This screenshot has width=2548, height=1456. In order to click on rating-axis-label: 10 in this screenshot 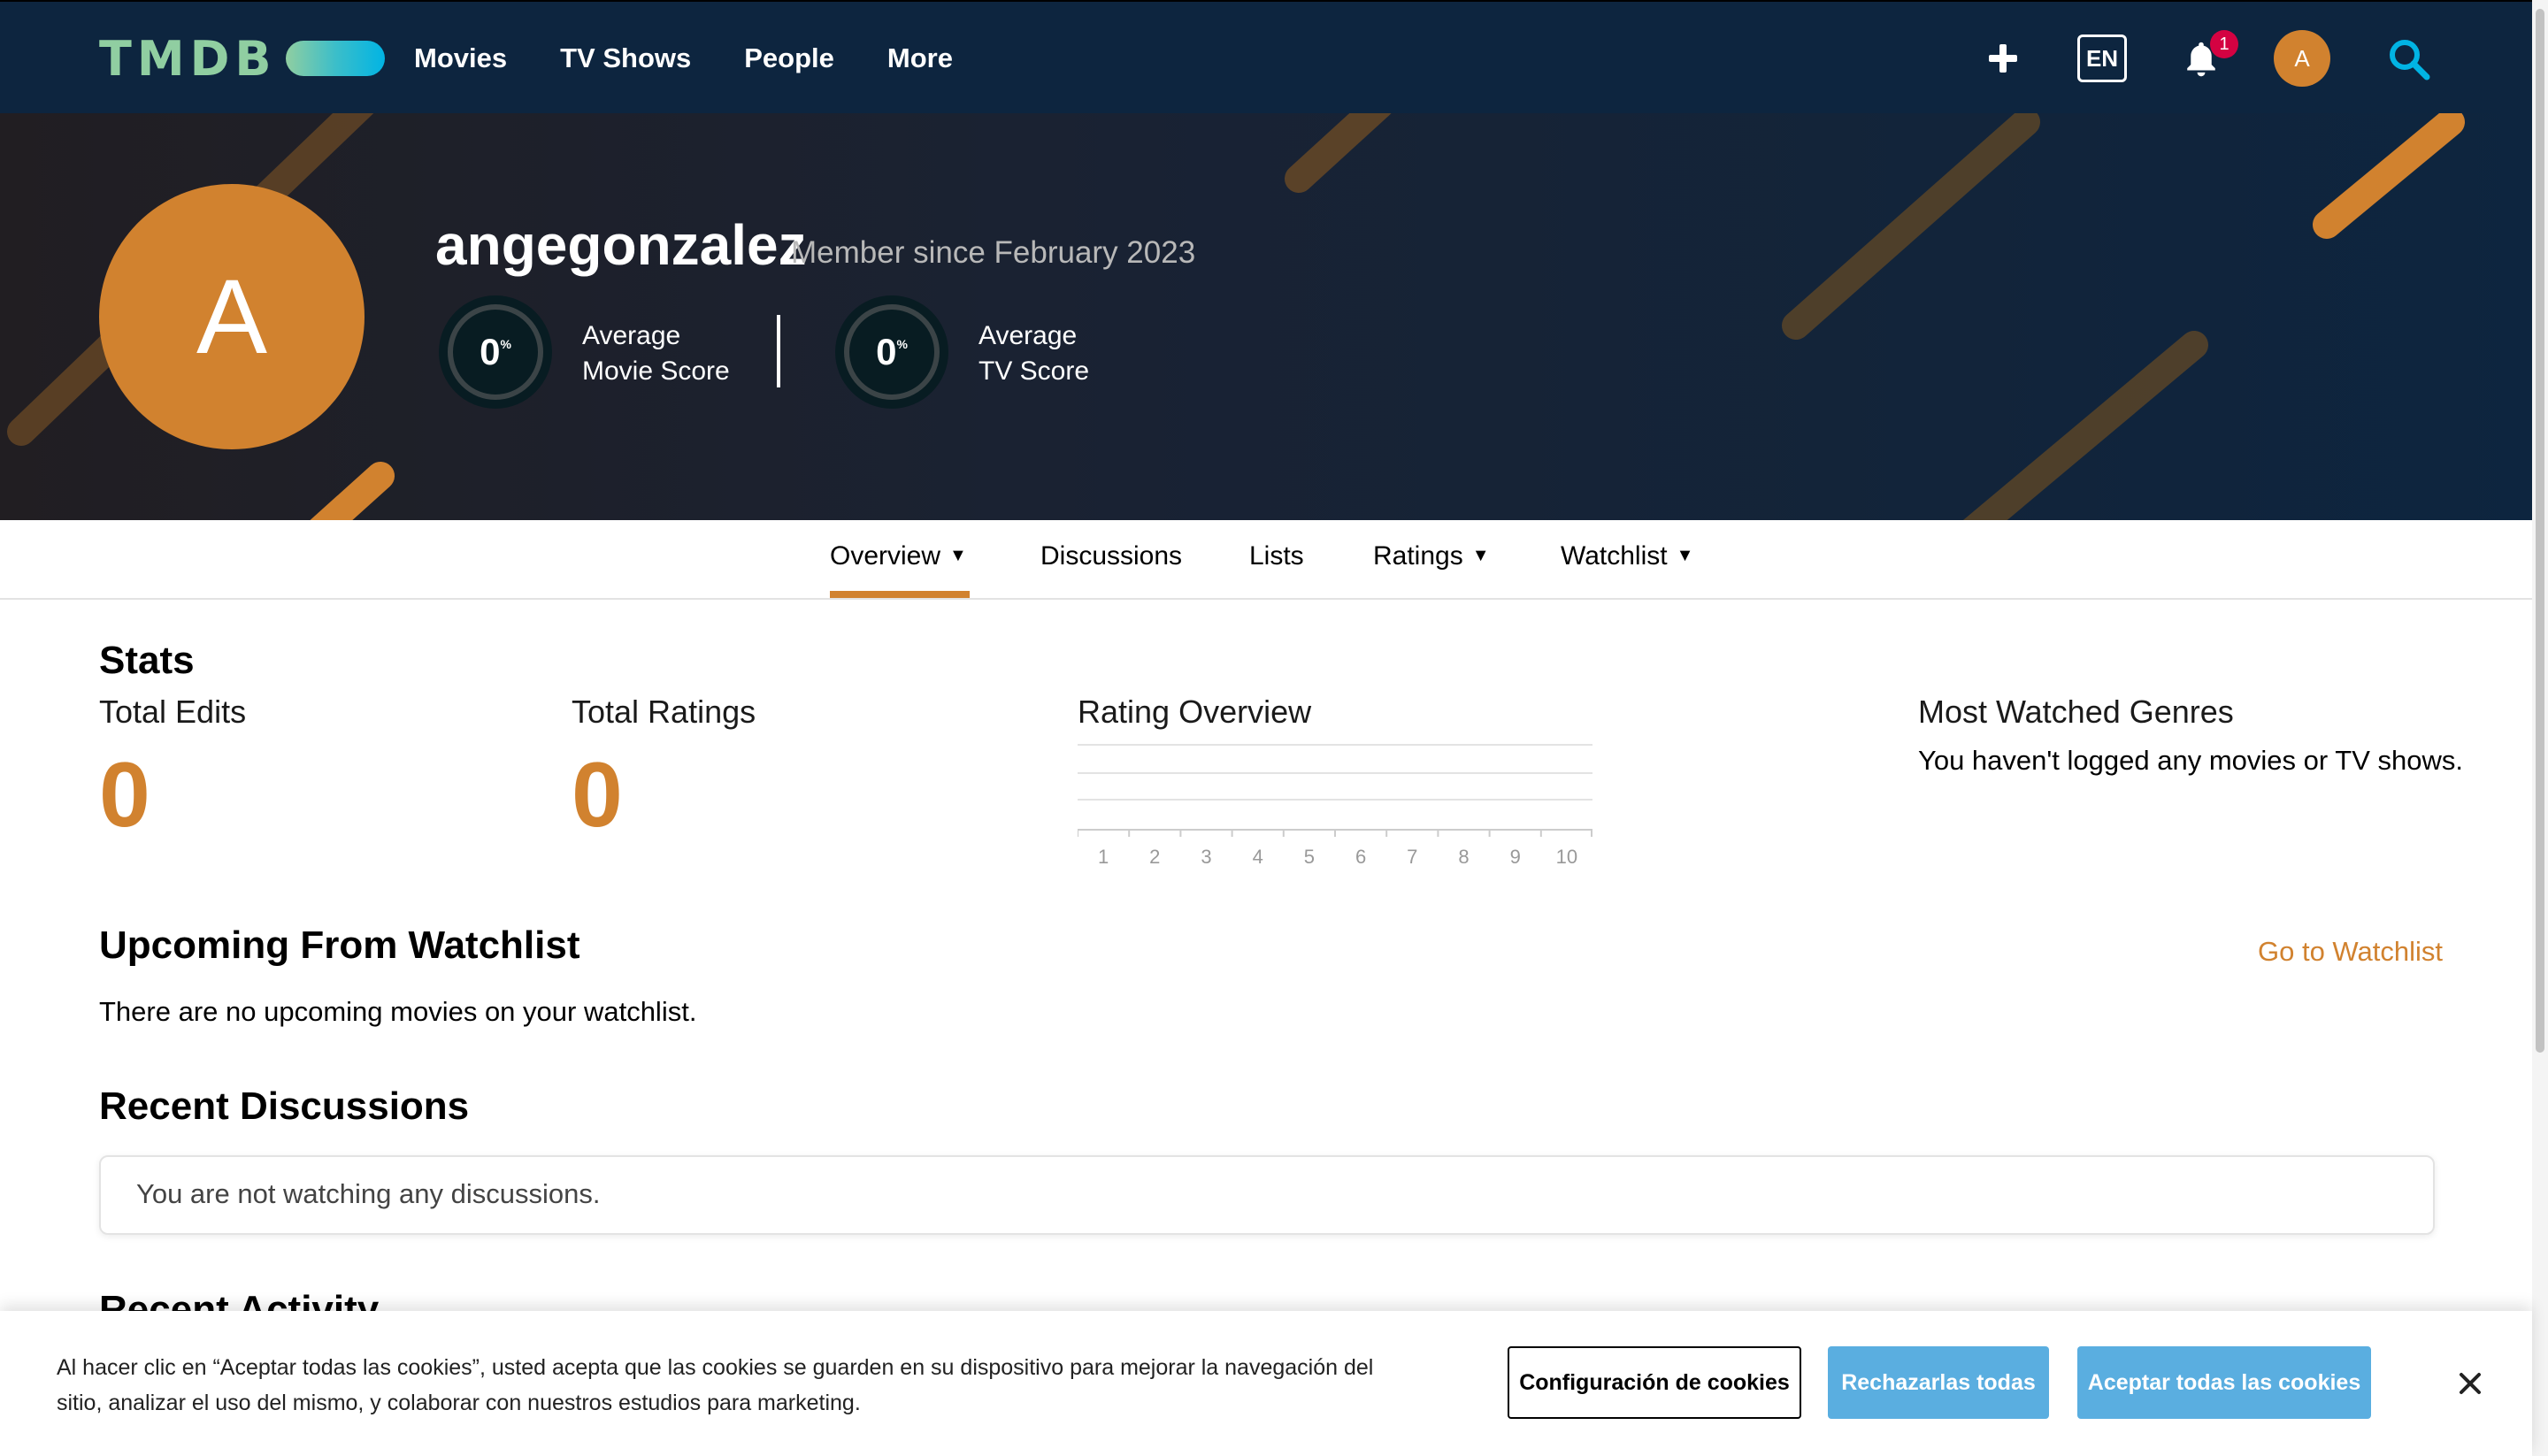, I will do `click(1566, 857)`.